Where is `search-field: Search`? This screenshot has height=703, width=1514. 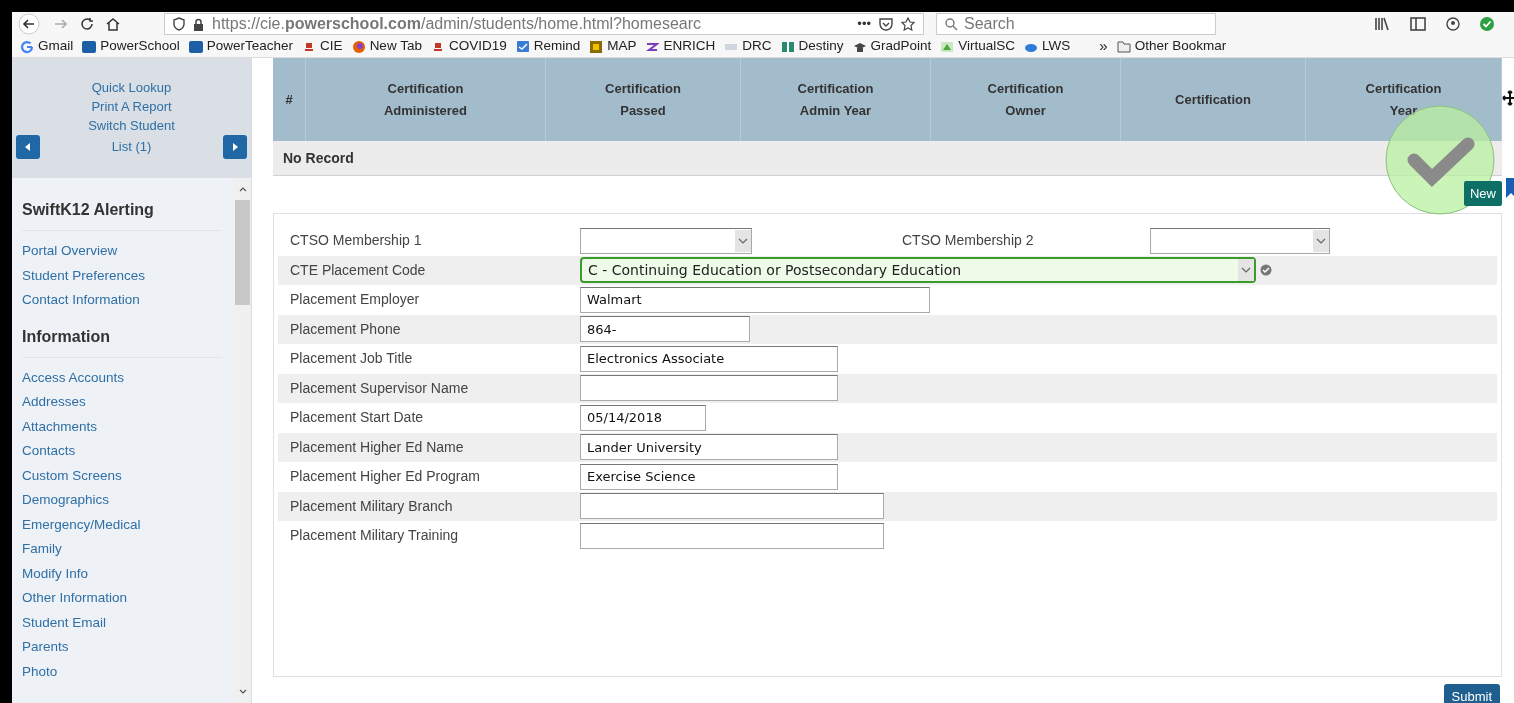 search-field: Search is located at coordinates (1076, 24).